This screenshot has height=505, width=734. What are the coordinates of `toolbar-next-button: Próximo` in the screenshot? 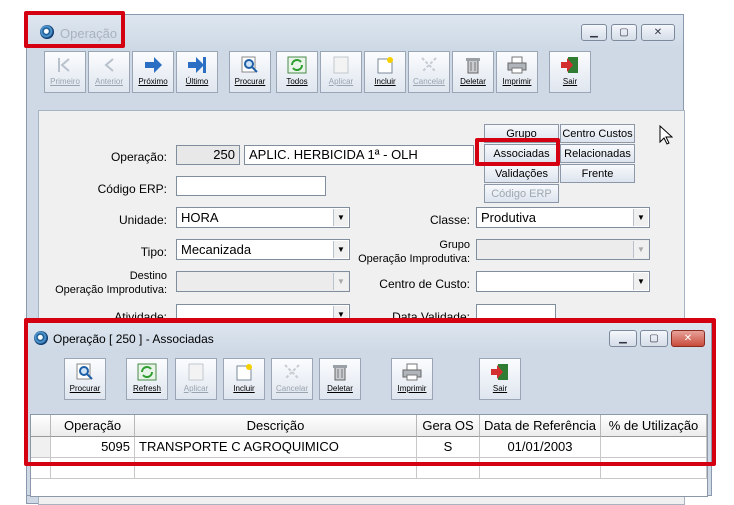 It's located at (153, 72).